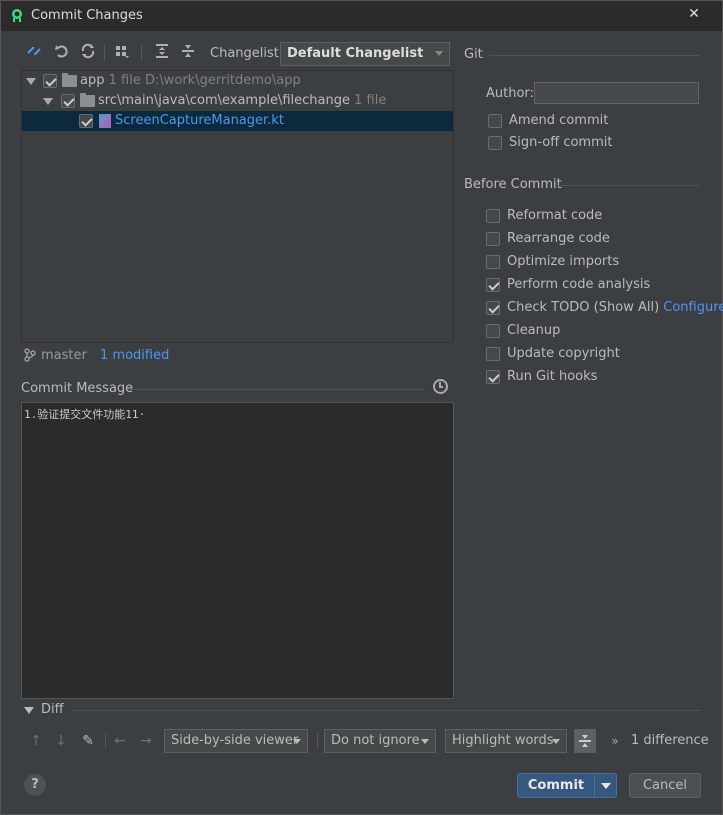  I want to click on difference-count: 1 difference, so click(670, 740).